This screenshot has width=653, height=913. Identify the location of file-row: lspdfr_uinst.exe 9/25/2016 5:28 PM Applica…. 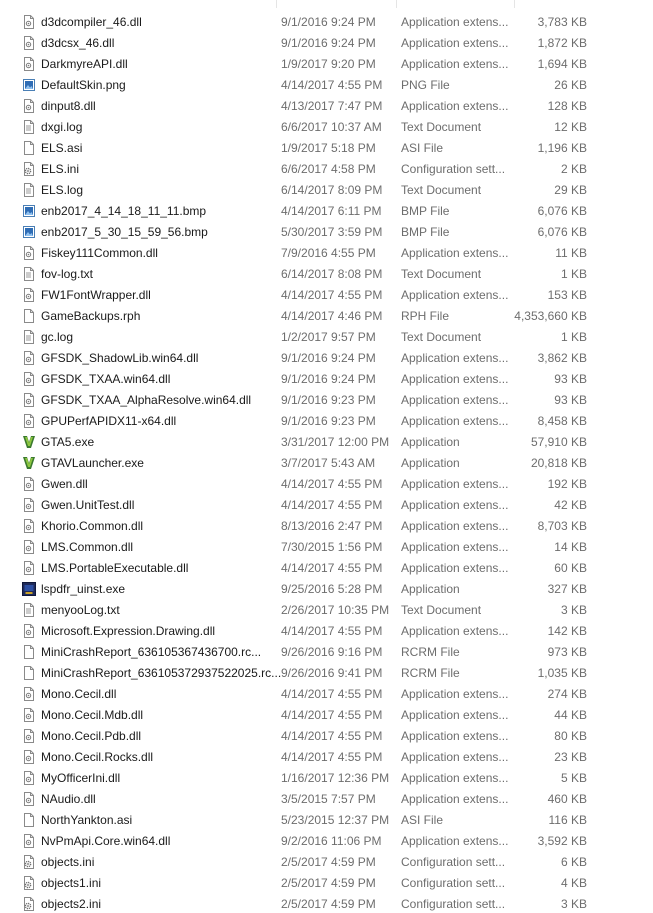
(326, 589).